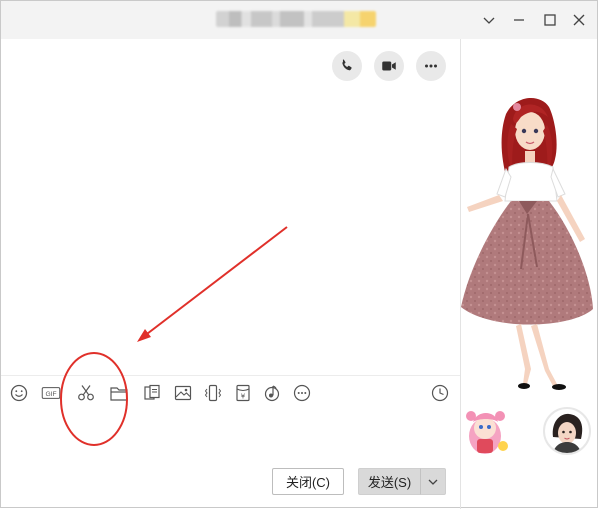 This screenshot has width=598, height=509. What do you see at coordinates (215, 282) in the screenshot?
I see `annotation-arrow` at bounding box center [215, 282].